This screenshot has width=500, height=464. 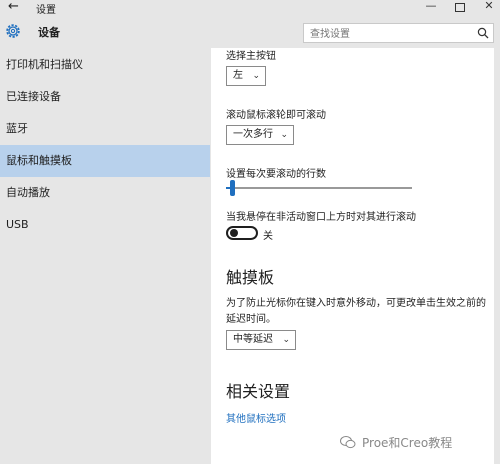 I want to click on title-bar: ← 设置 — ✕, so click(x=250, y=8).